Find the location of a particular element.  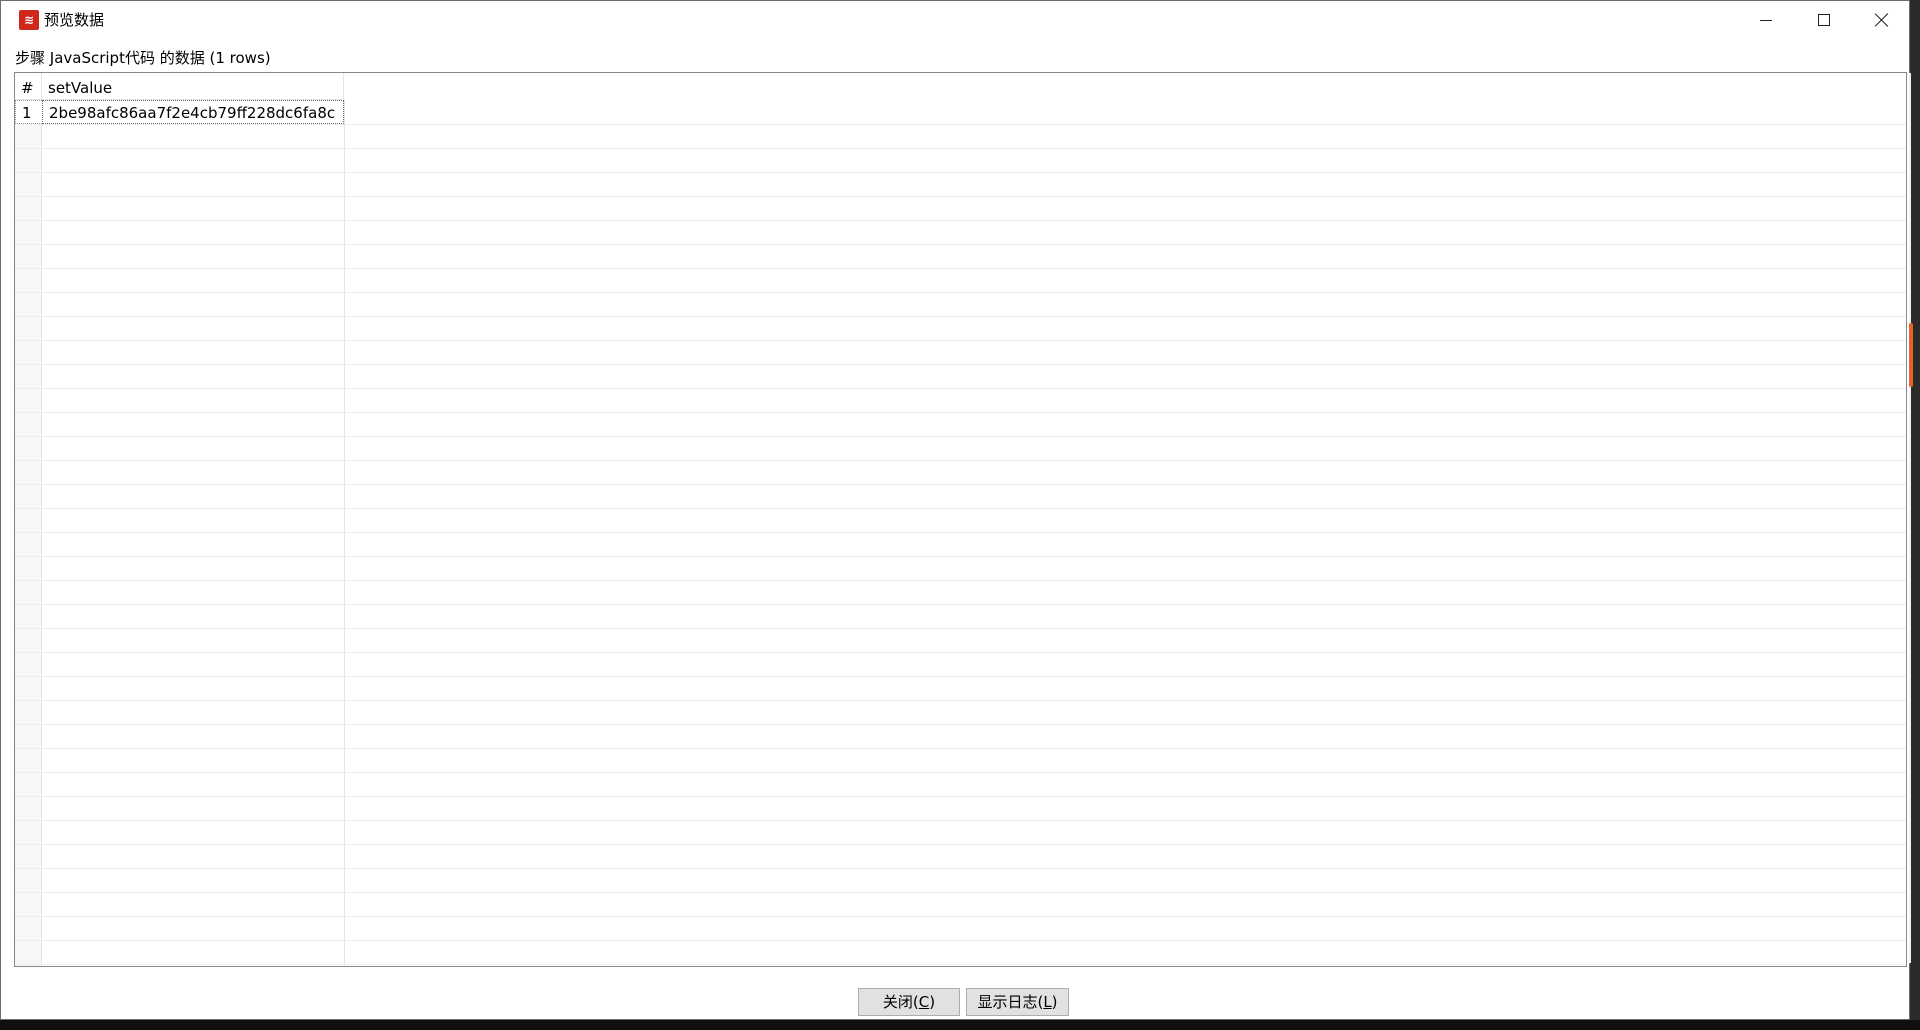

show-log-button: 显示日志(L) is located at coordinates (1017, 1002).